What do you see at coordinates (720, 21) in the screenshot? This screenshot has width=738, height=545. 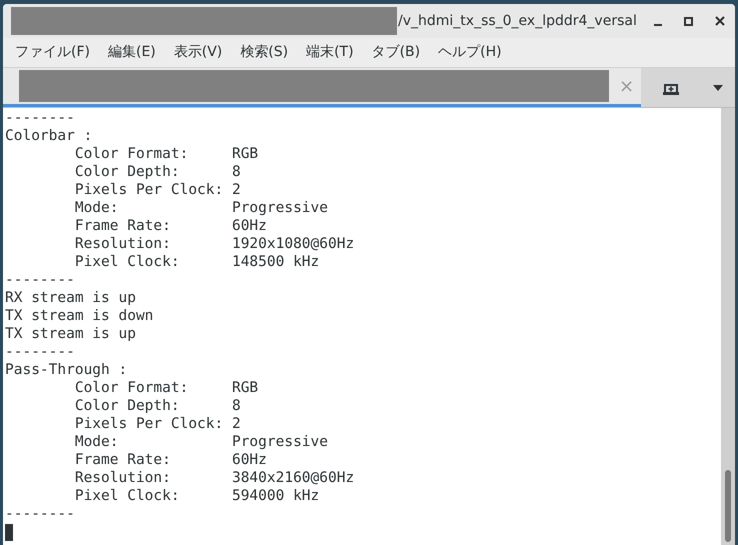 I see `close-icon` at bounding box center [720, 21].